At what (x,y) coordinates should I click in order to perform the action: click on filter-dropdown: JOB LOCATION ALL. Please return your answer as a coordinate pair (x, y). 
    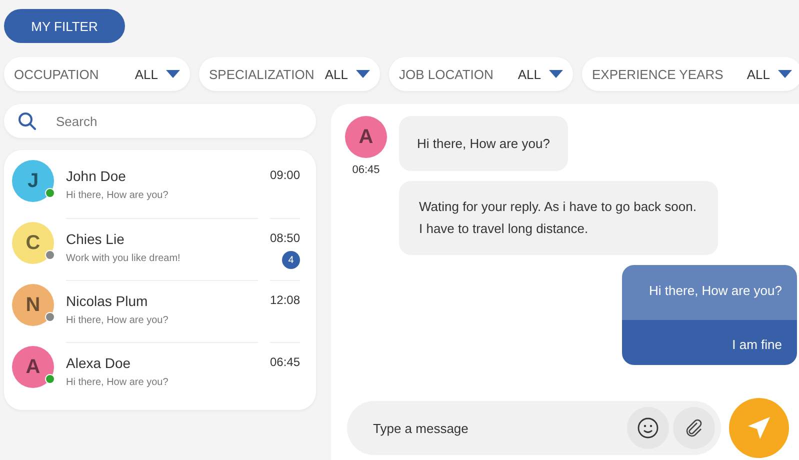
    Looking at the image, I should click on (481, 74).